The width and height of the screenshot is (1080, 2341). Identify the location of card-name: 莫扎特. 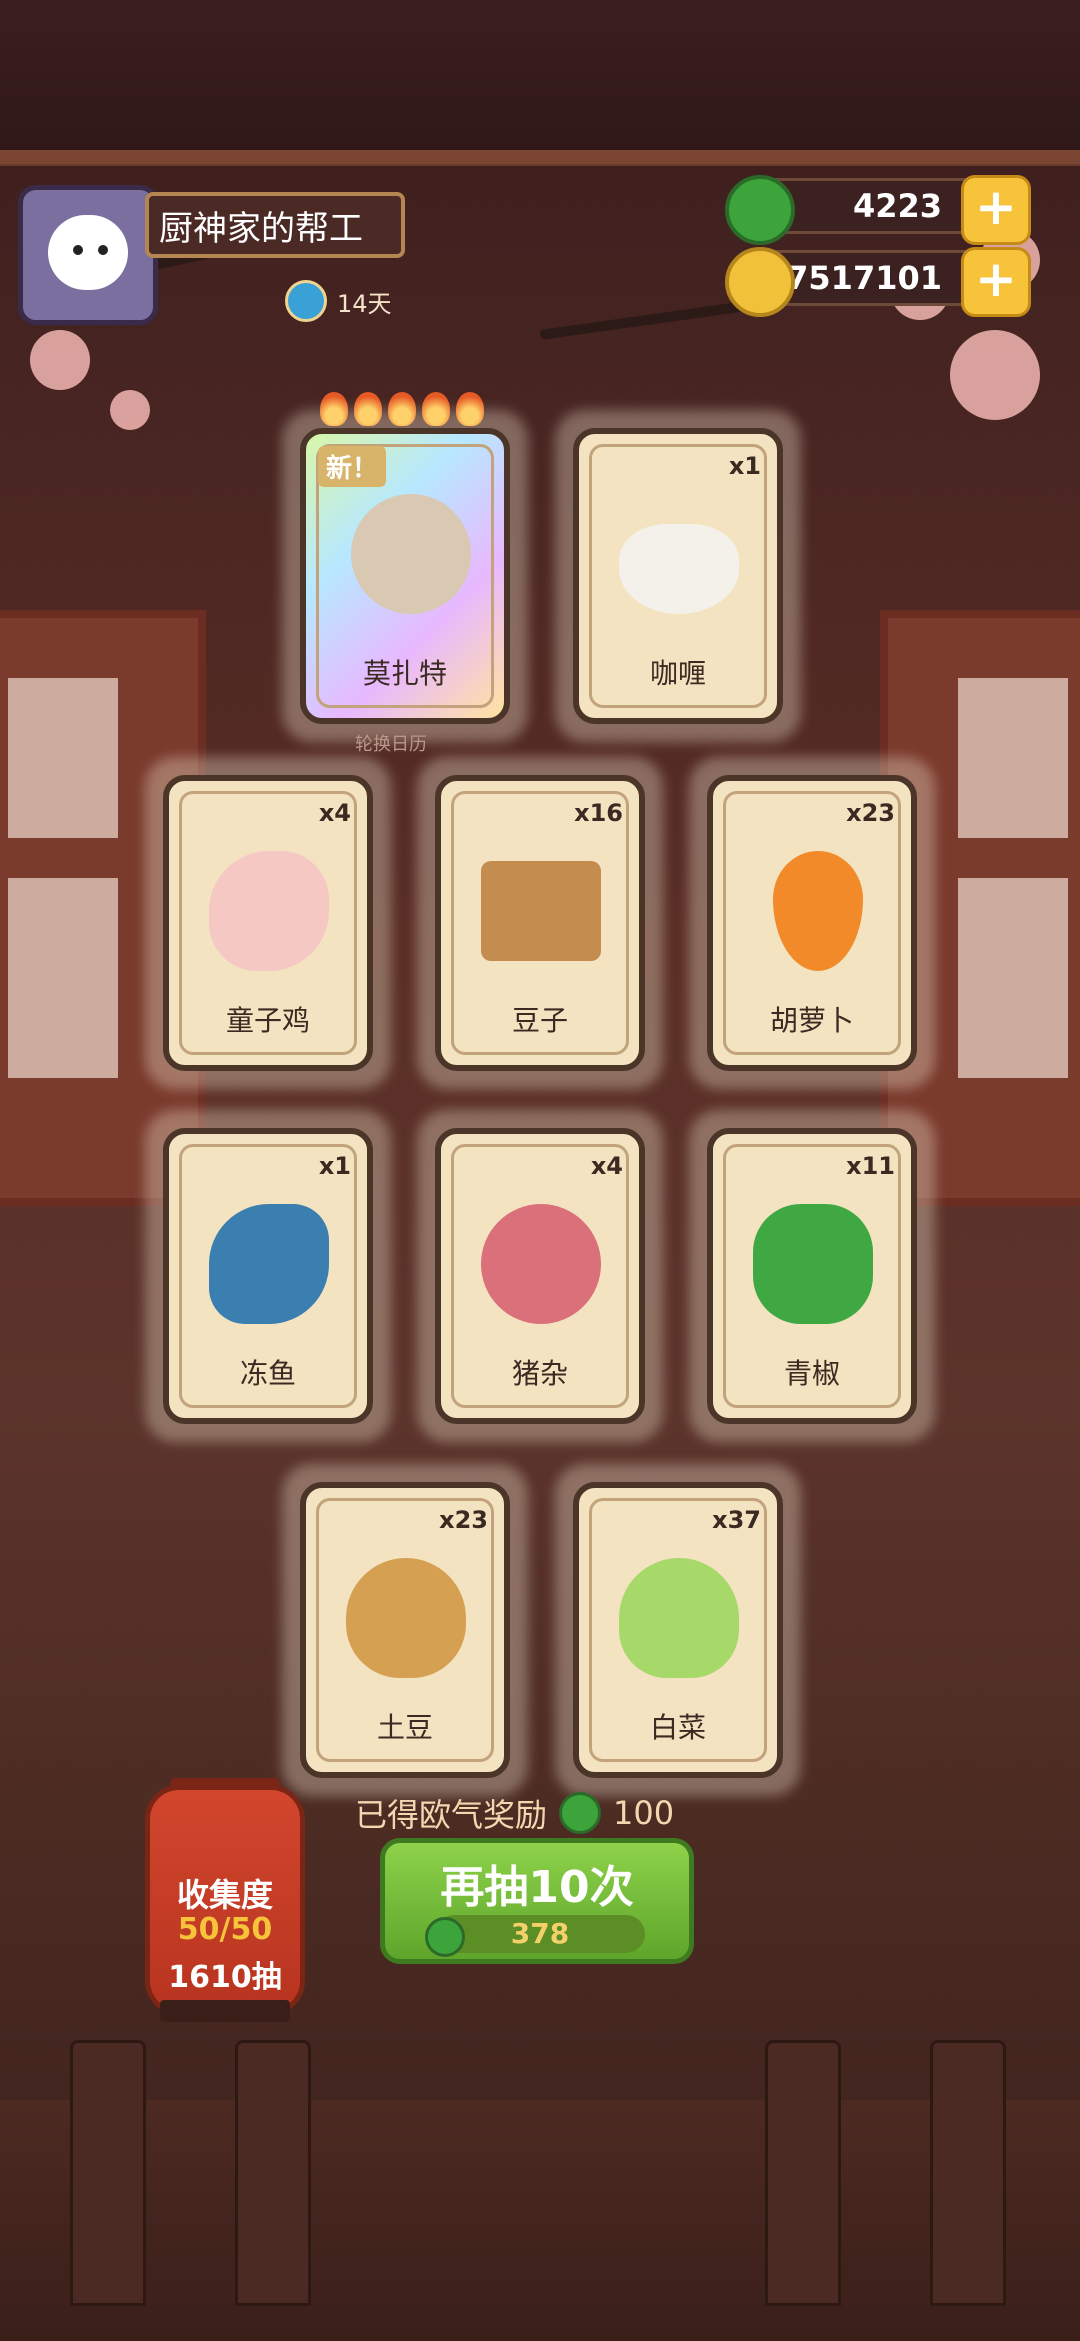
(404, 673).